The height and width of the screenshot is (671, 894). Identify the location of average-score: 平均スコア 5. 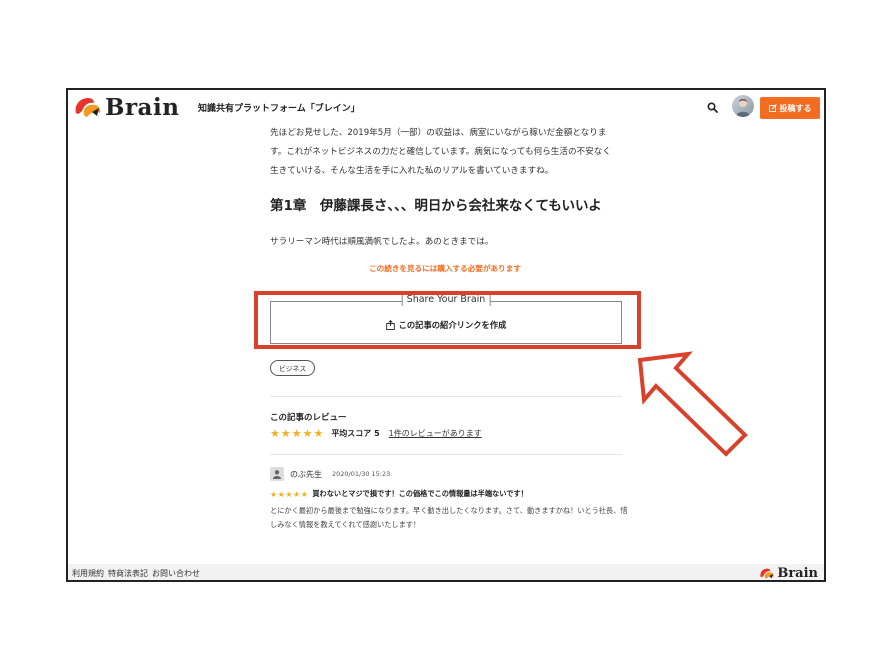
(355, 433).